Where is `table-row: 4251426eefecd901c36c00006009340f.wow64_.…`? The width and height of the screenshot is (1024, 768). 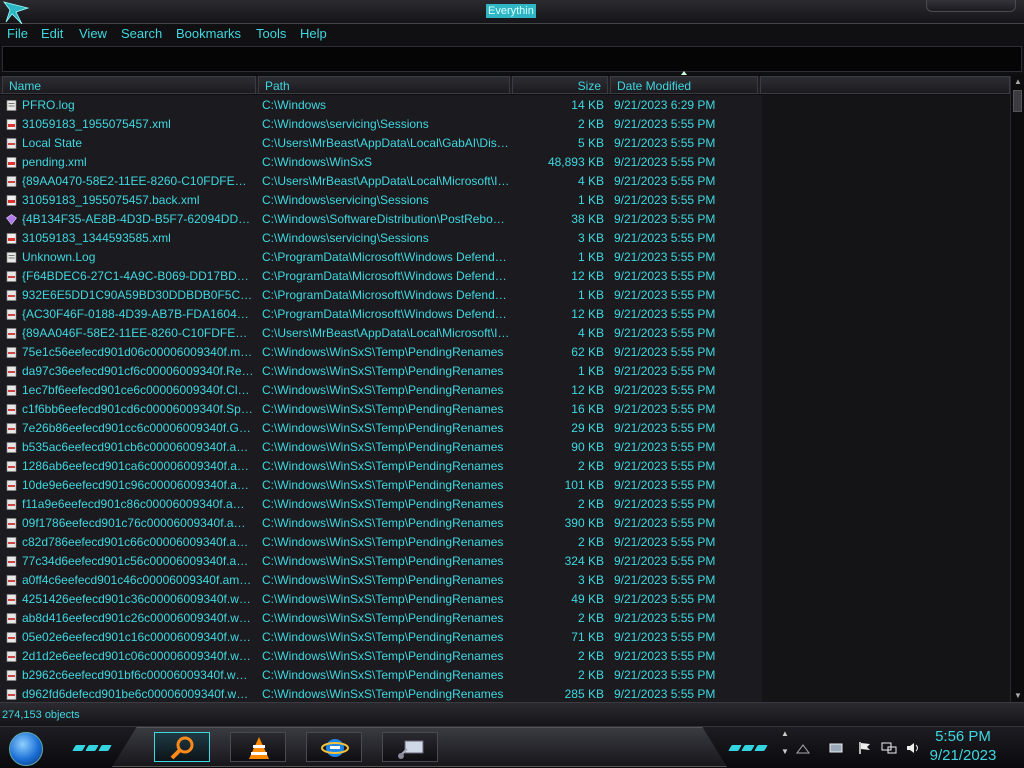
table-row: 4251426eefecd901c36c00006009340f.wow64_.… is located at coordinates (381, 599).